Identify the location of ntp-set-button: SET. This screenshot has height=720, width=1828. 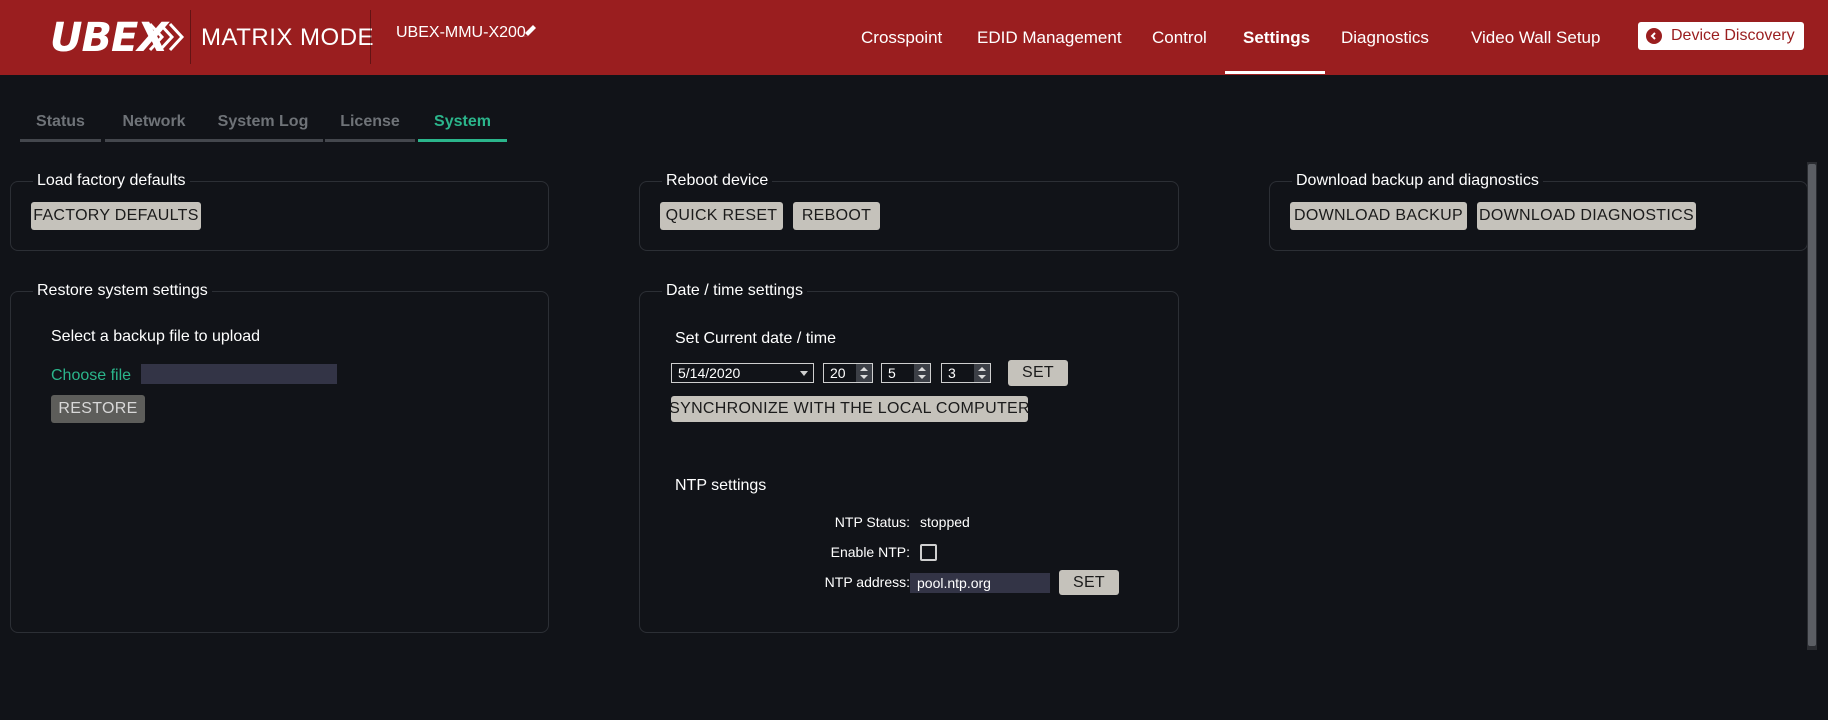
(1089, 582).